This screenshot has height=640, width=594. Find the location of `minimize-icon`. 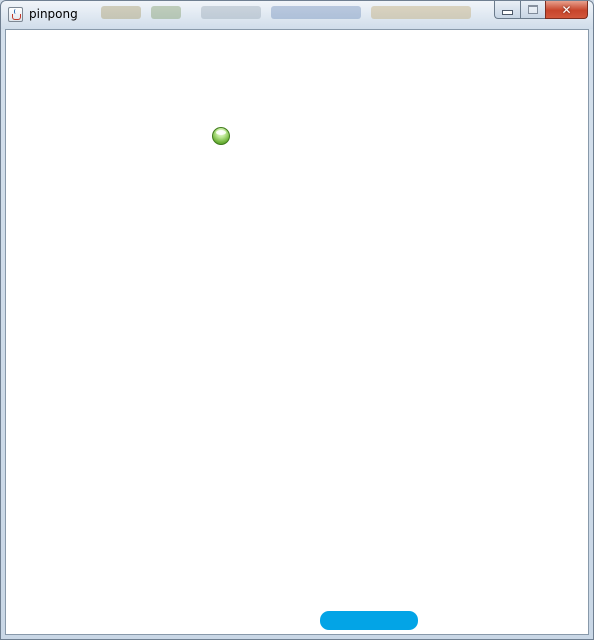

minimize-icon is located at coordinates (507, 12).